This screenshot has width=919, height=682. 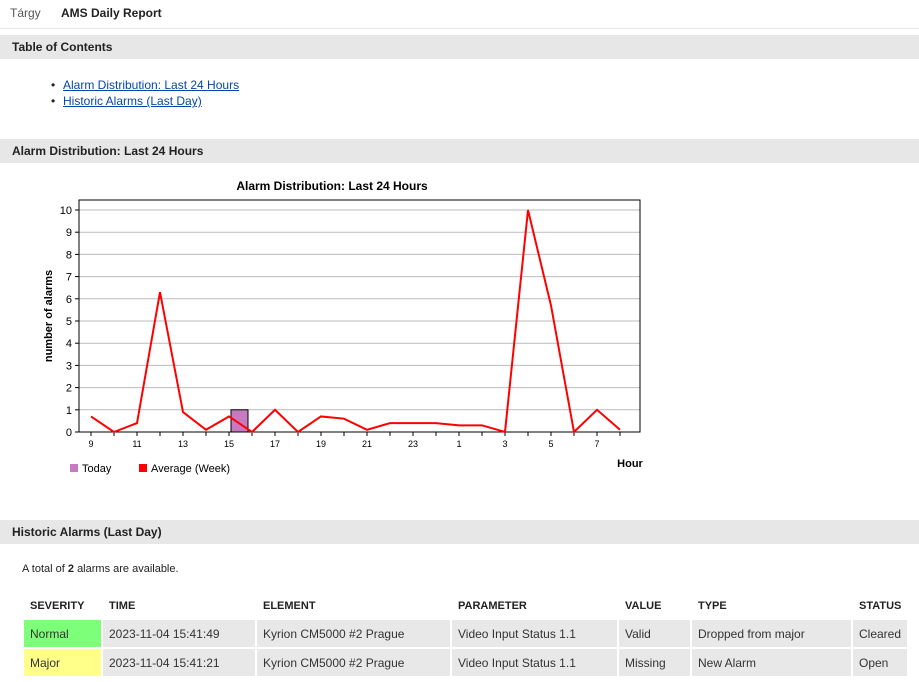 What do you see at coordinates (772, 662) in the screenshot?
I see `type-cell: New Alarm` at bounding box center [772, 662].